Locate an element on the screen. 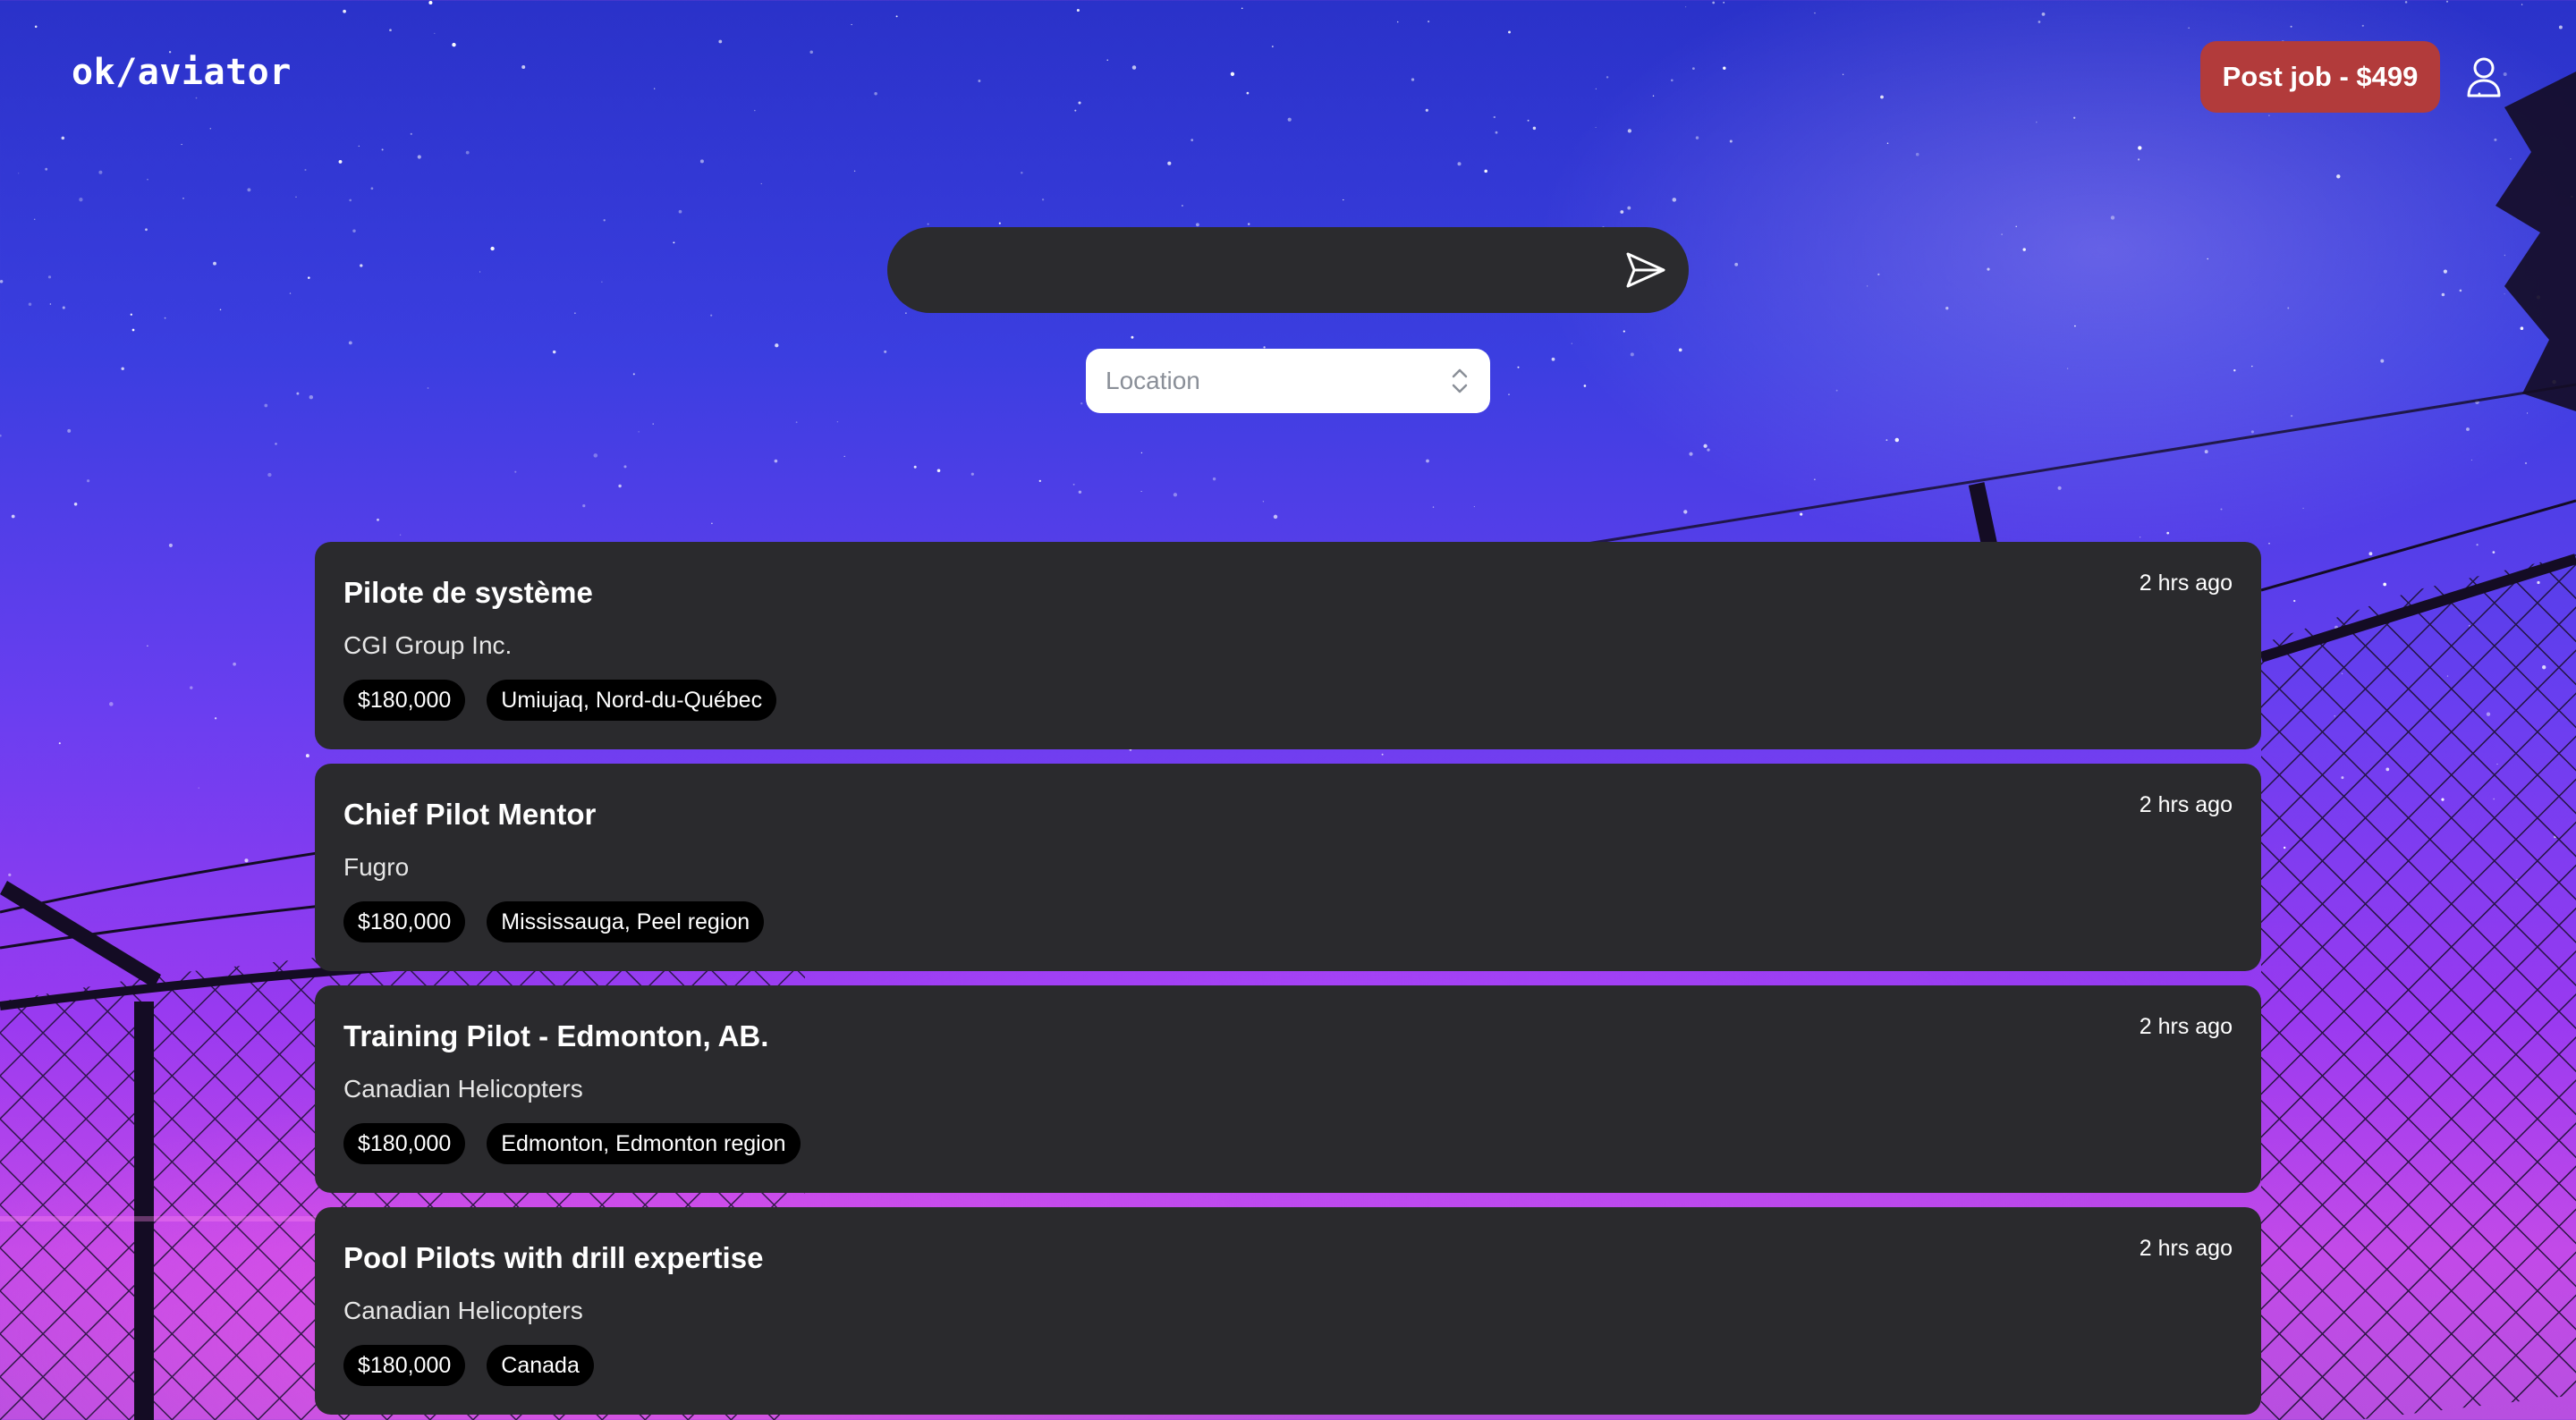 This screenshot has height=1420, width=2576. location-select: Location is located at coordinates (1288, 381).